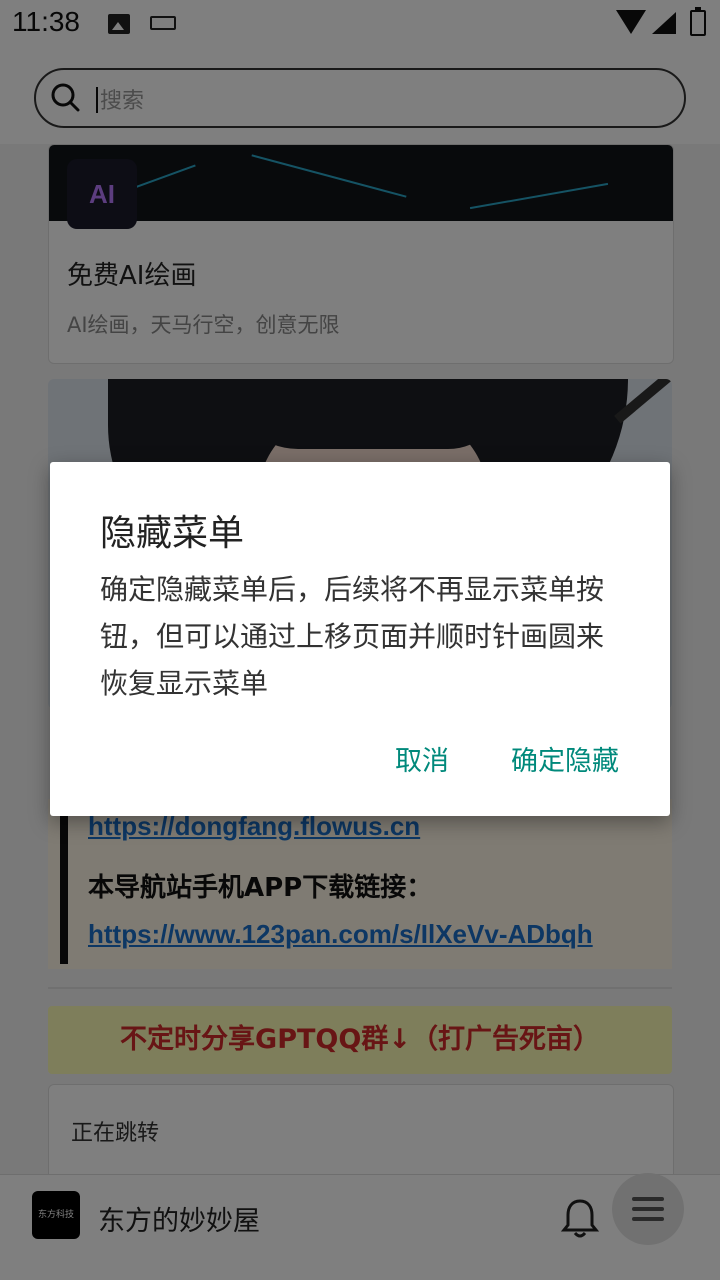 This screenshot has height=1281, width=720. I want to click on cancel-button: 取消, so click(422, 762).